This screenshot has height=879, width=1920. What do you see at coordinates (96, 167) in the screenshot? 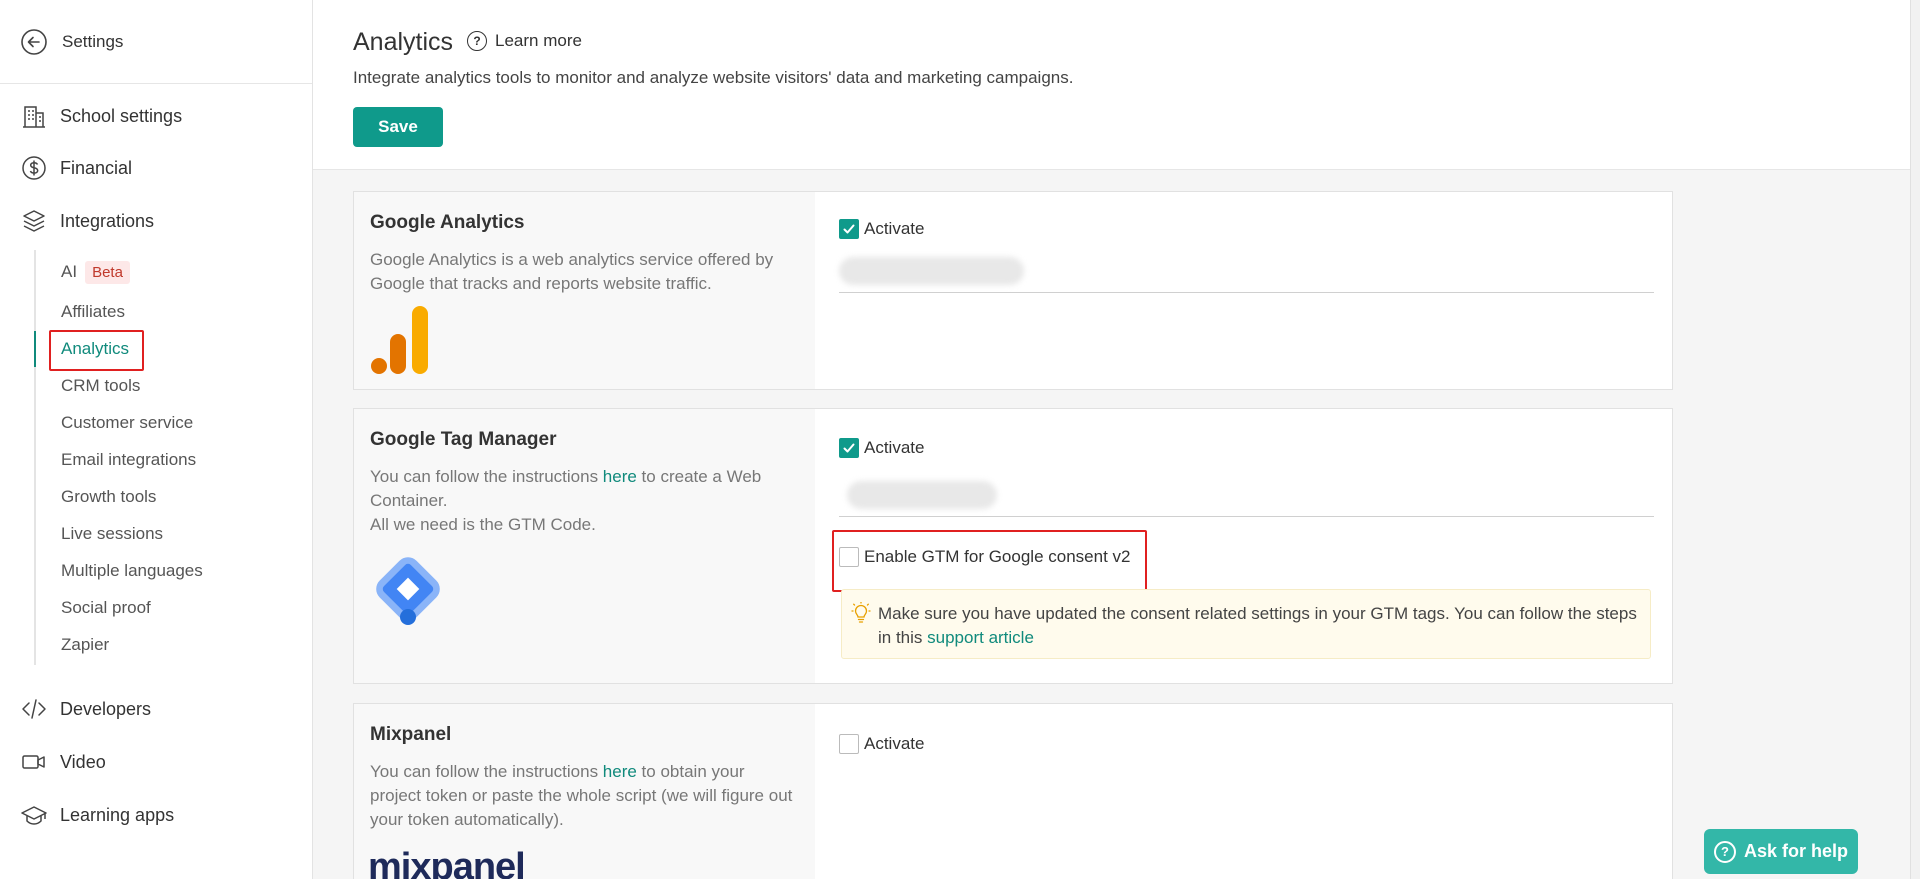
I see `sidebar-item-label: Financial` at bounding box center [96, 167].